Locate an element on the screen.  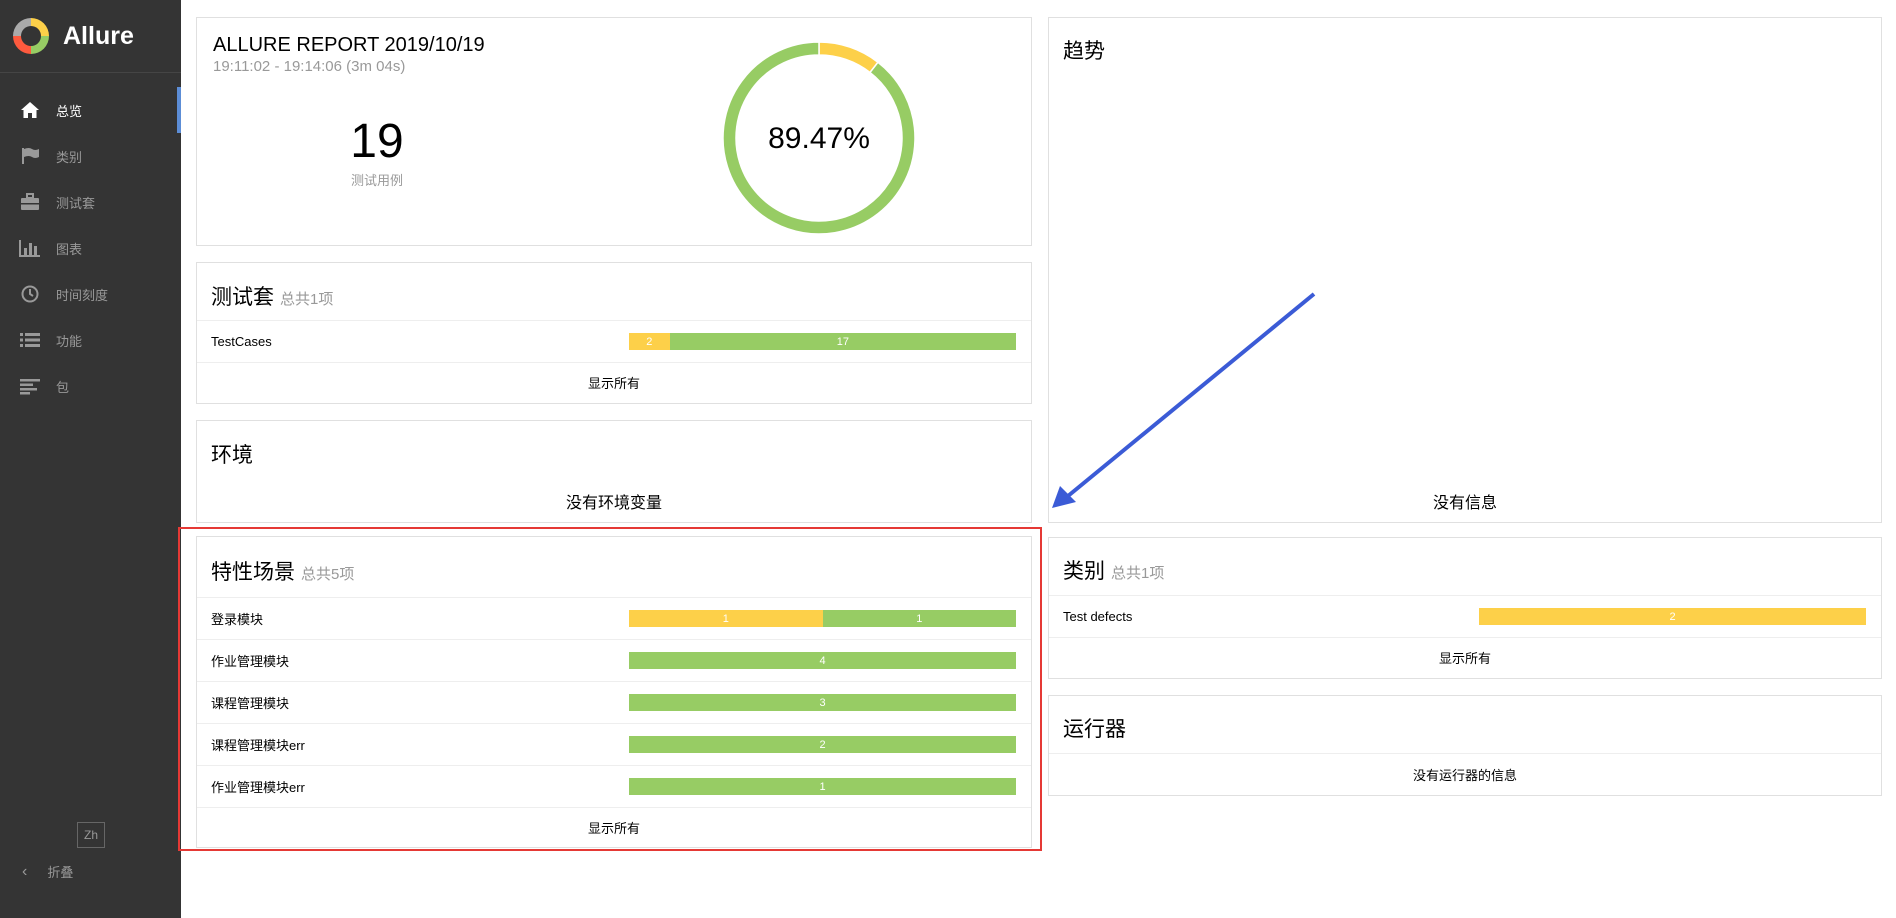
logo: Allure is located at coordinates (90, 36).